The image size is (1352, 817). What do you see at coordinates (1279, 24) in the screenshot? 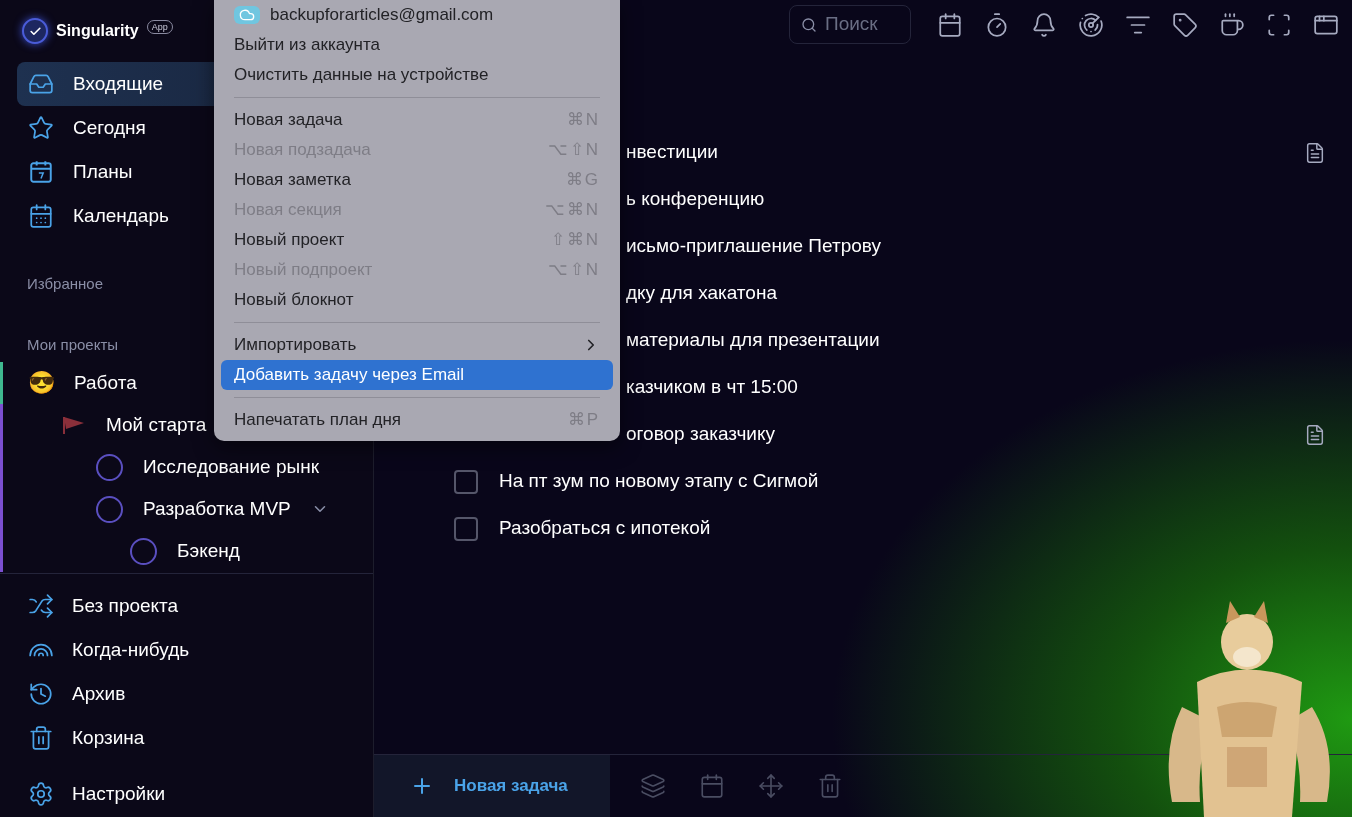
I see `scan-icon` at bounding box center [1279, 24].